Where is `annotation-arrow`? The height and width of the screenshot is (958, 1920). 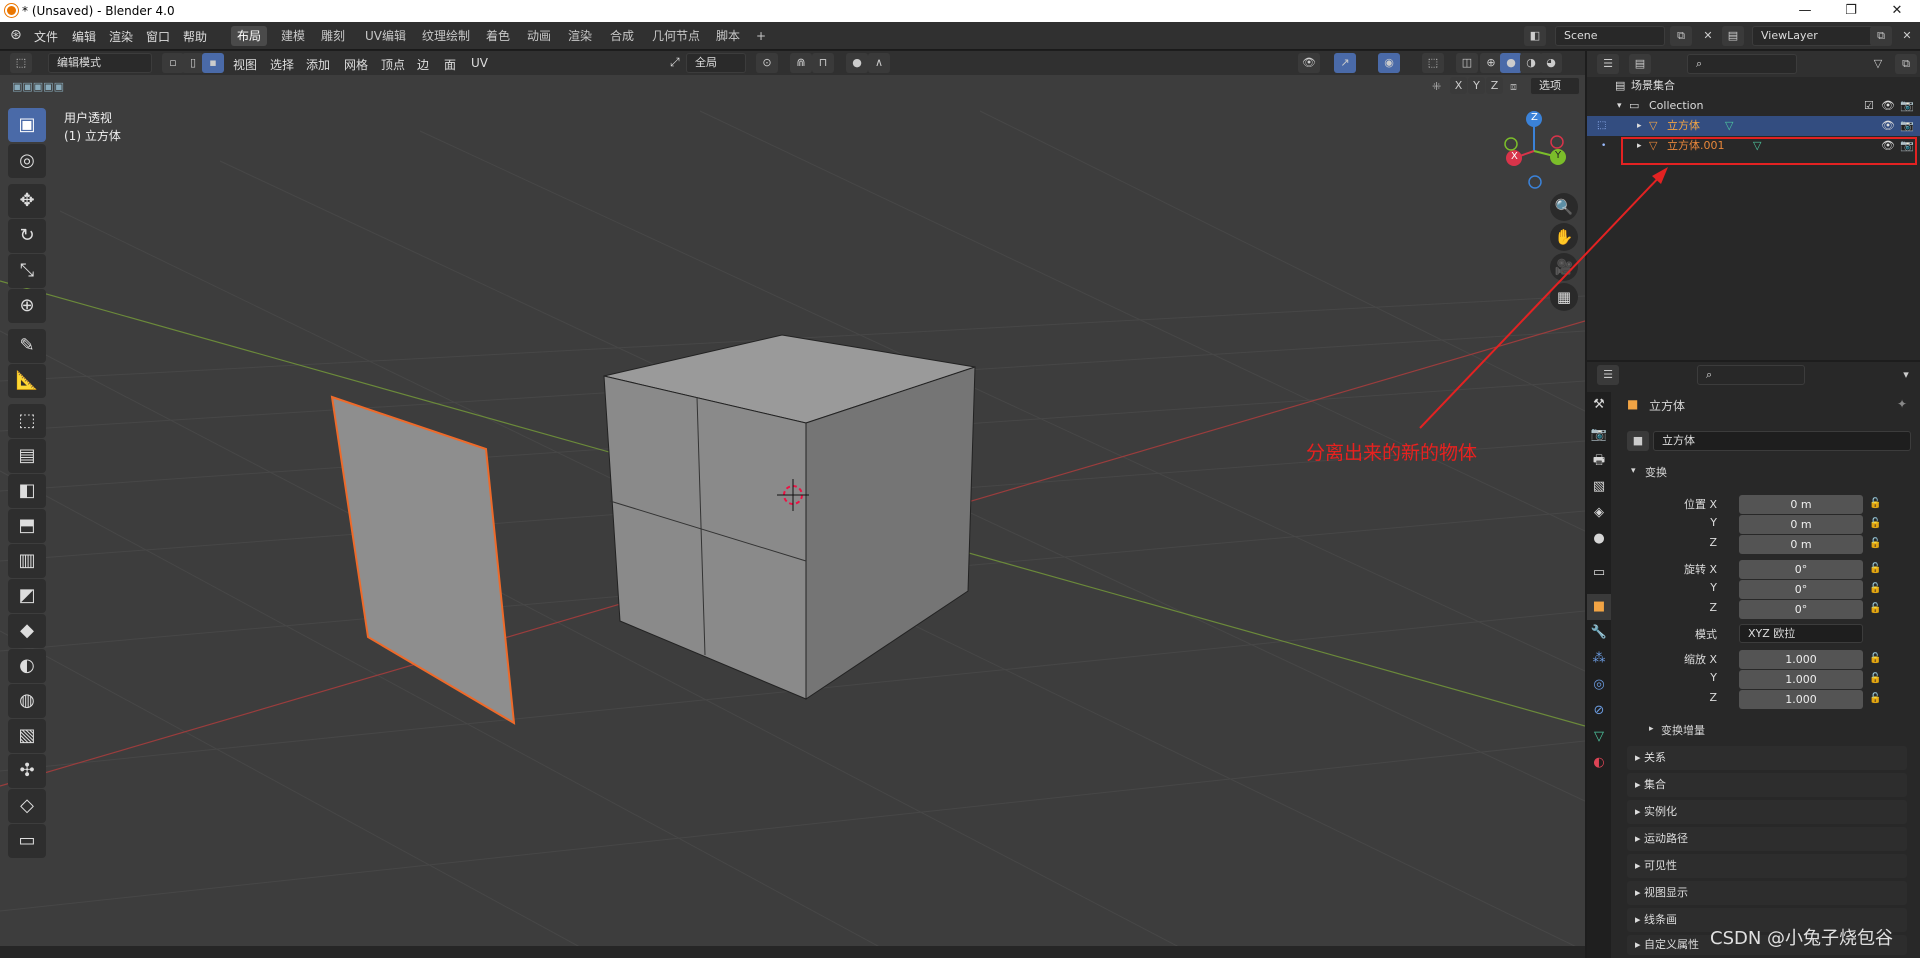 annotation-arrow is located at coordinates (1543, 298).